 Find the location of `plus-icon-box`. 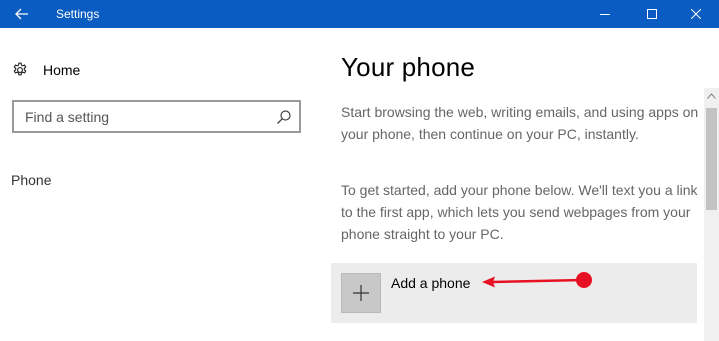

plus-icon-box is located at coordinates (361, 293).